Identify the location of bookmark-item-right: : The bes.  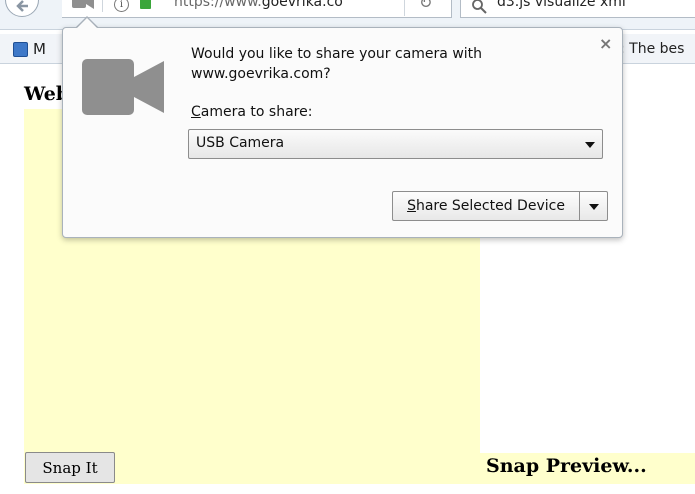
(652, 49).